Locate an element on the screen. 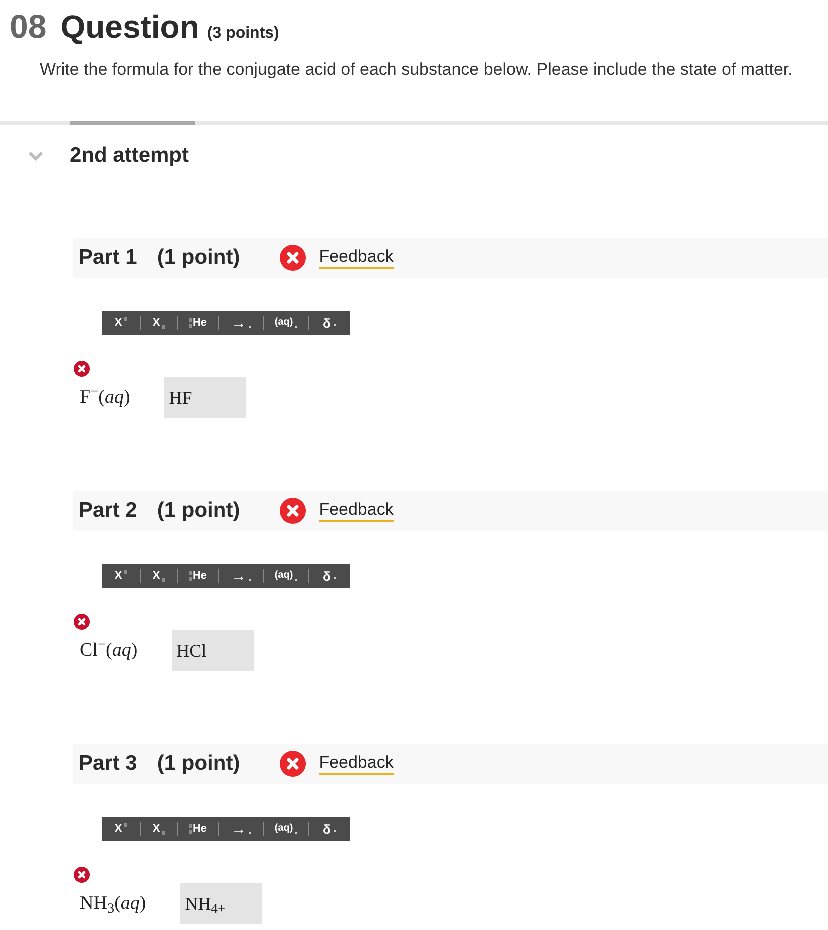 The width and height of the screenshot is (828, 930). attempt-label: 2nd attempt is located at coordinates (130, 156).